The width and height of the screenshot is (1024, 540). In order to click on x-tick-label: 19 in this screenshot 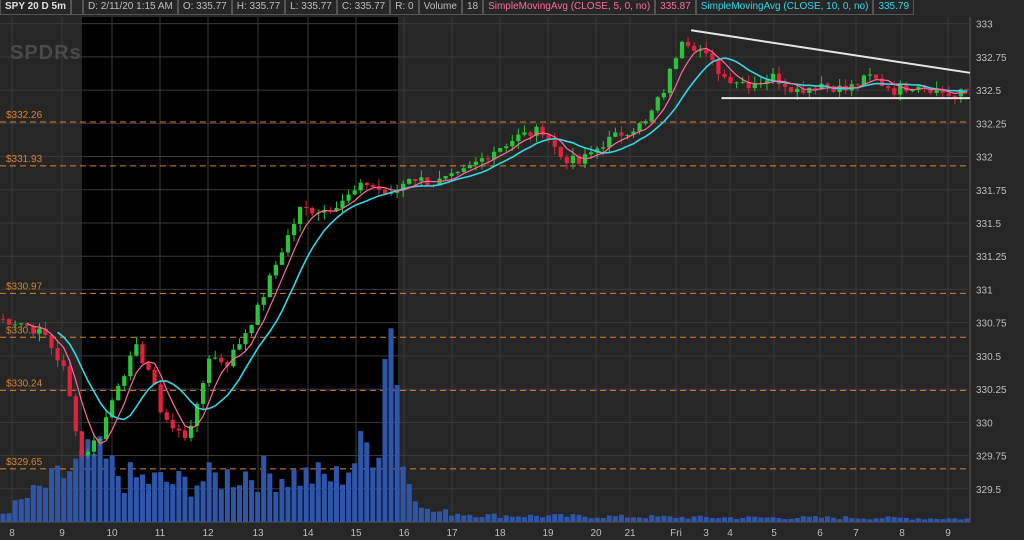, I will do `click(548, 533)`.